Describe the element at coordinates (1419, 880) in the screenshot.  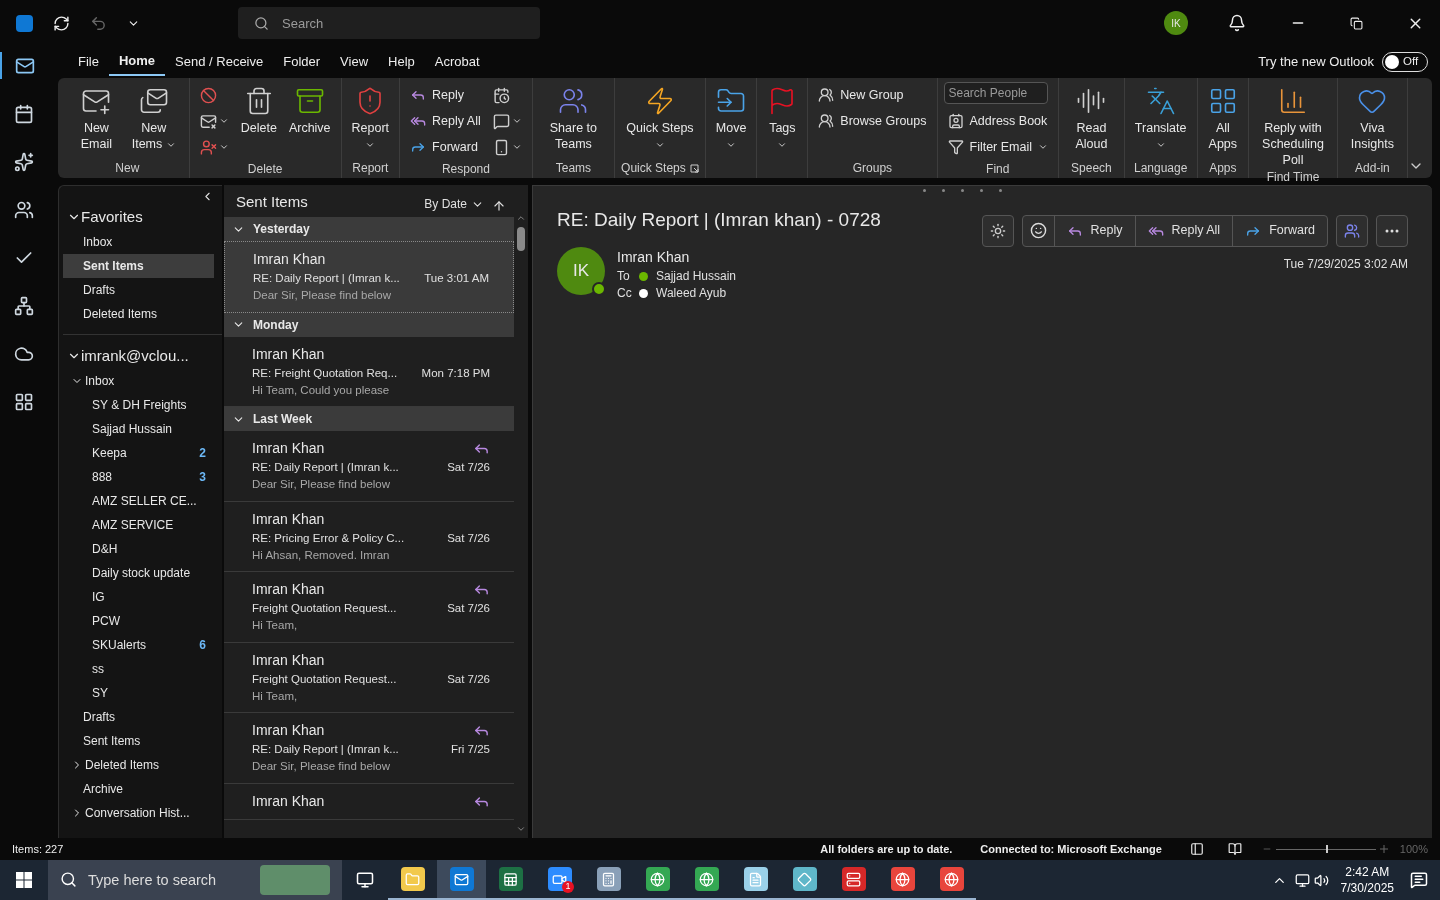
I see `notification-center-icon` at that location.